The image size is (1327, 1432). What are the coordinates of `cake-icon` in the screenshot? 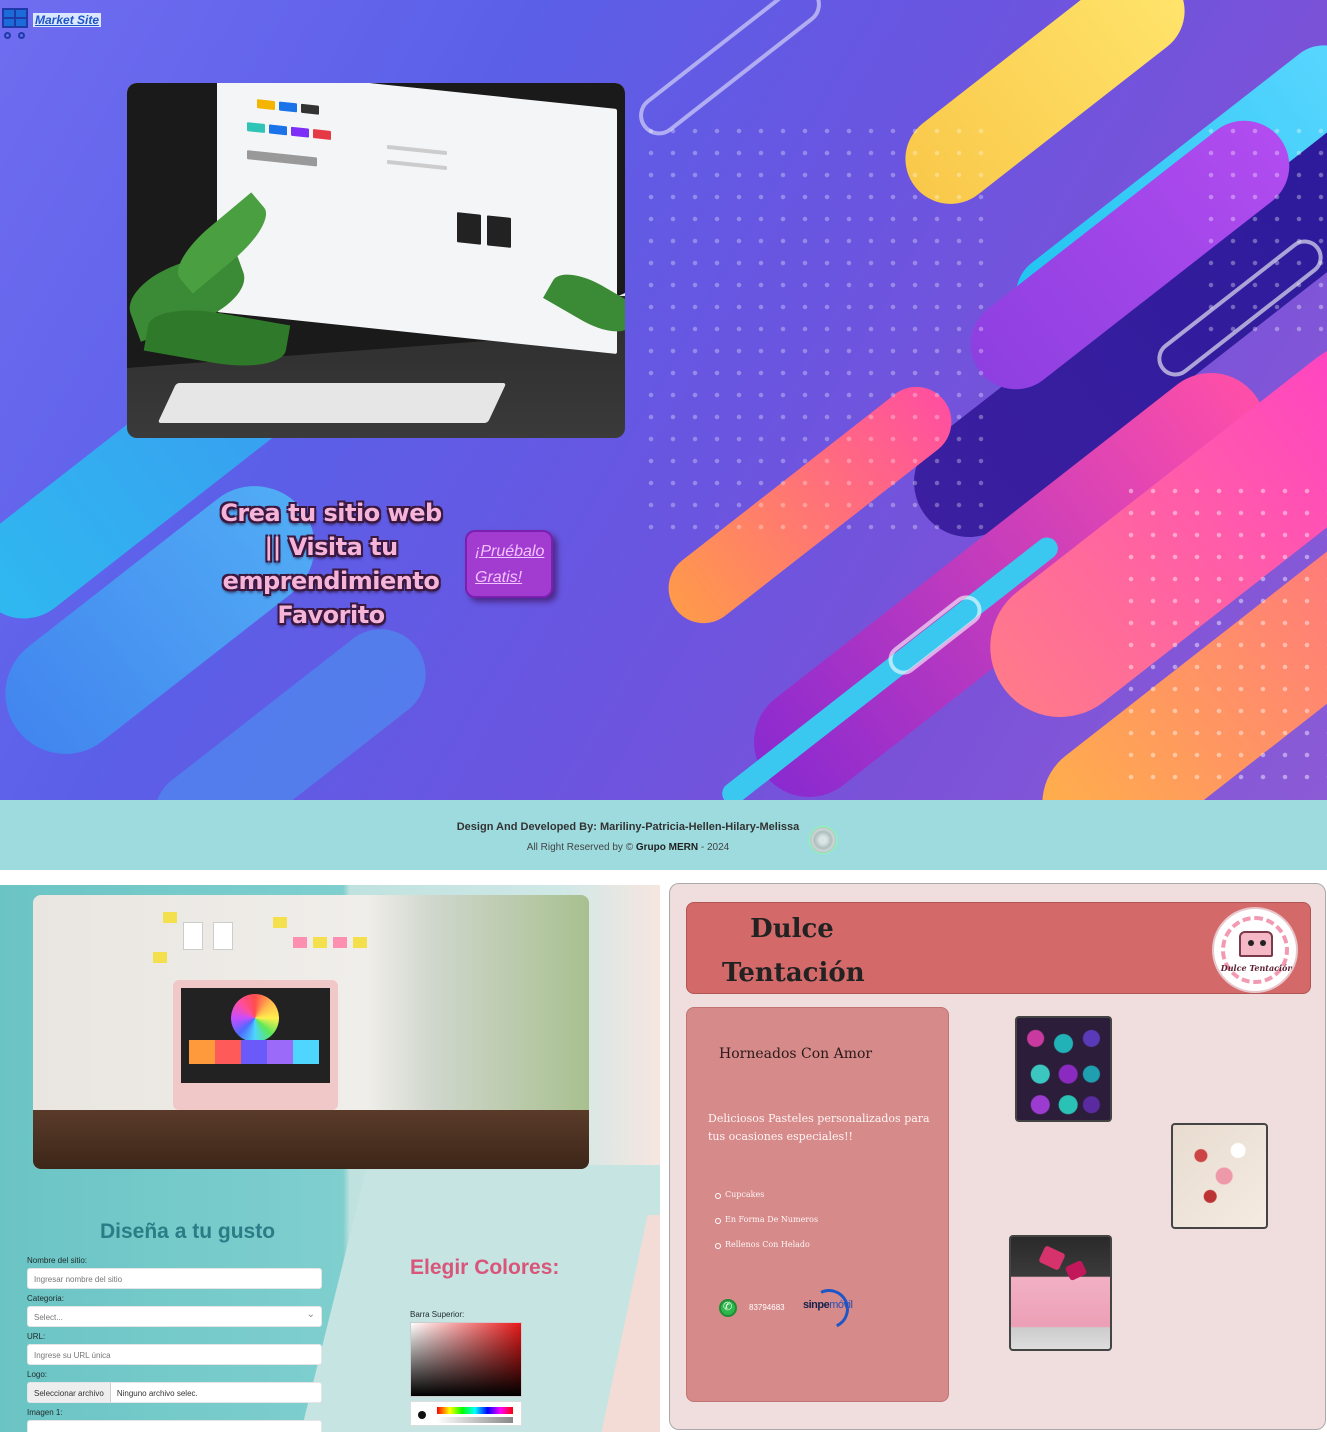 It's located at (1256, 944).